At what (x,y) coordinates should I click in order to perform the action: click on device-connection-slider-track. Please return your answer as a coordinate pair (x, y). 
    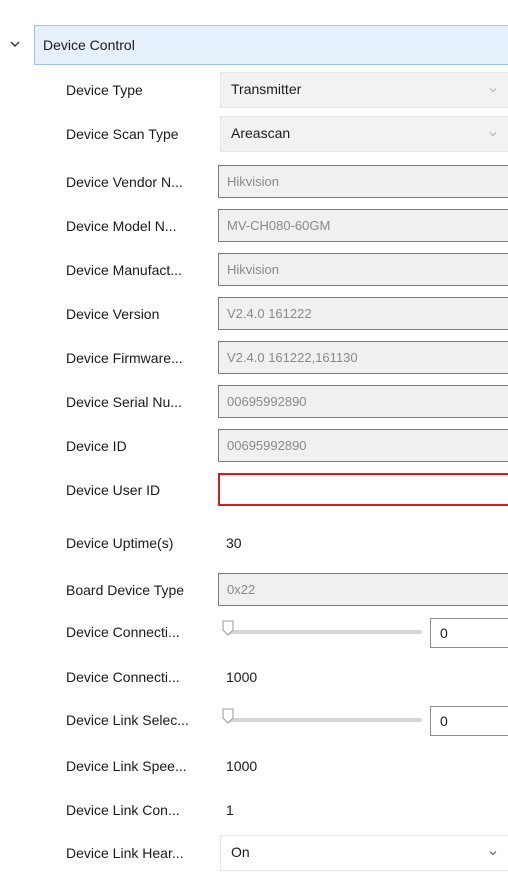
    Looking at the image, I should click on (324, 632).